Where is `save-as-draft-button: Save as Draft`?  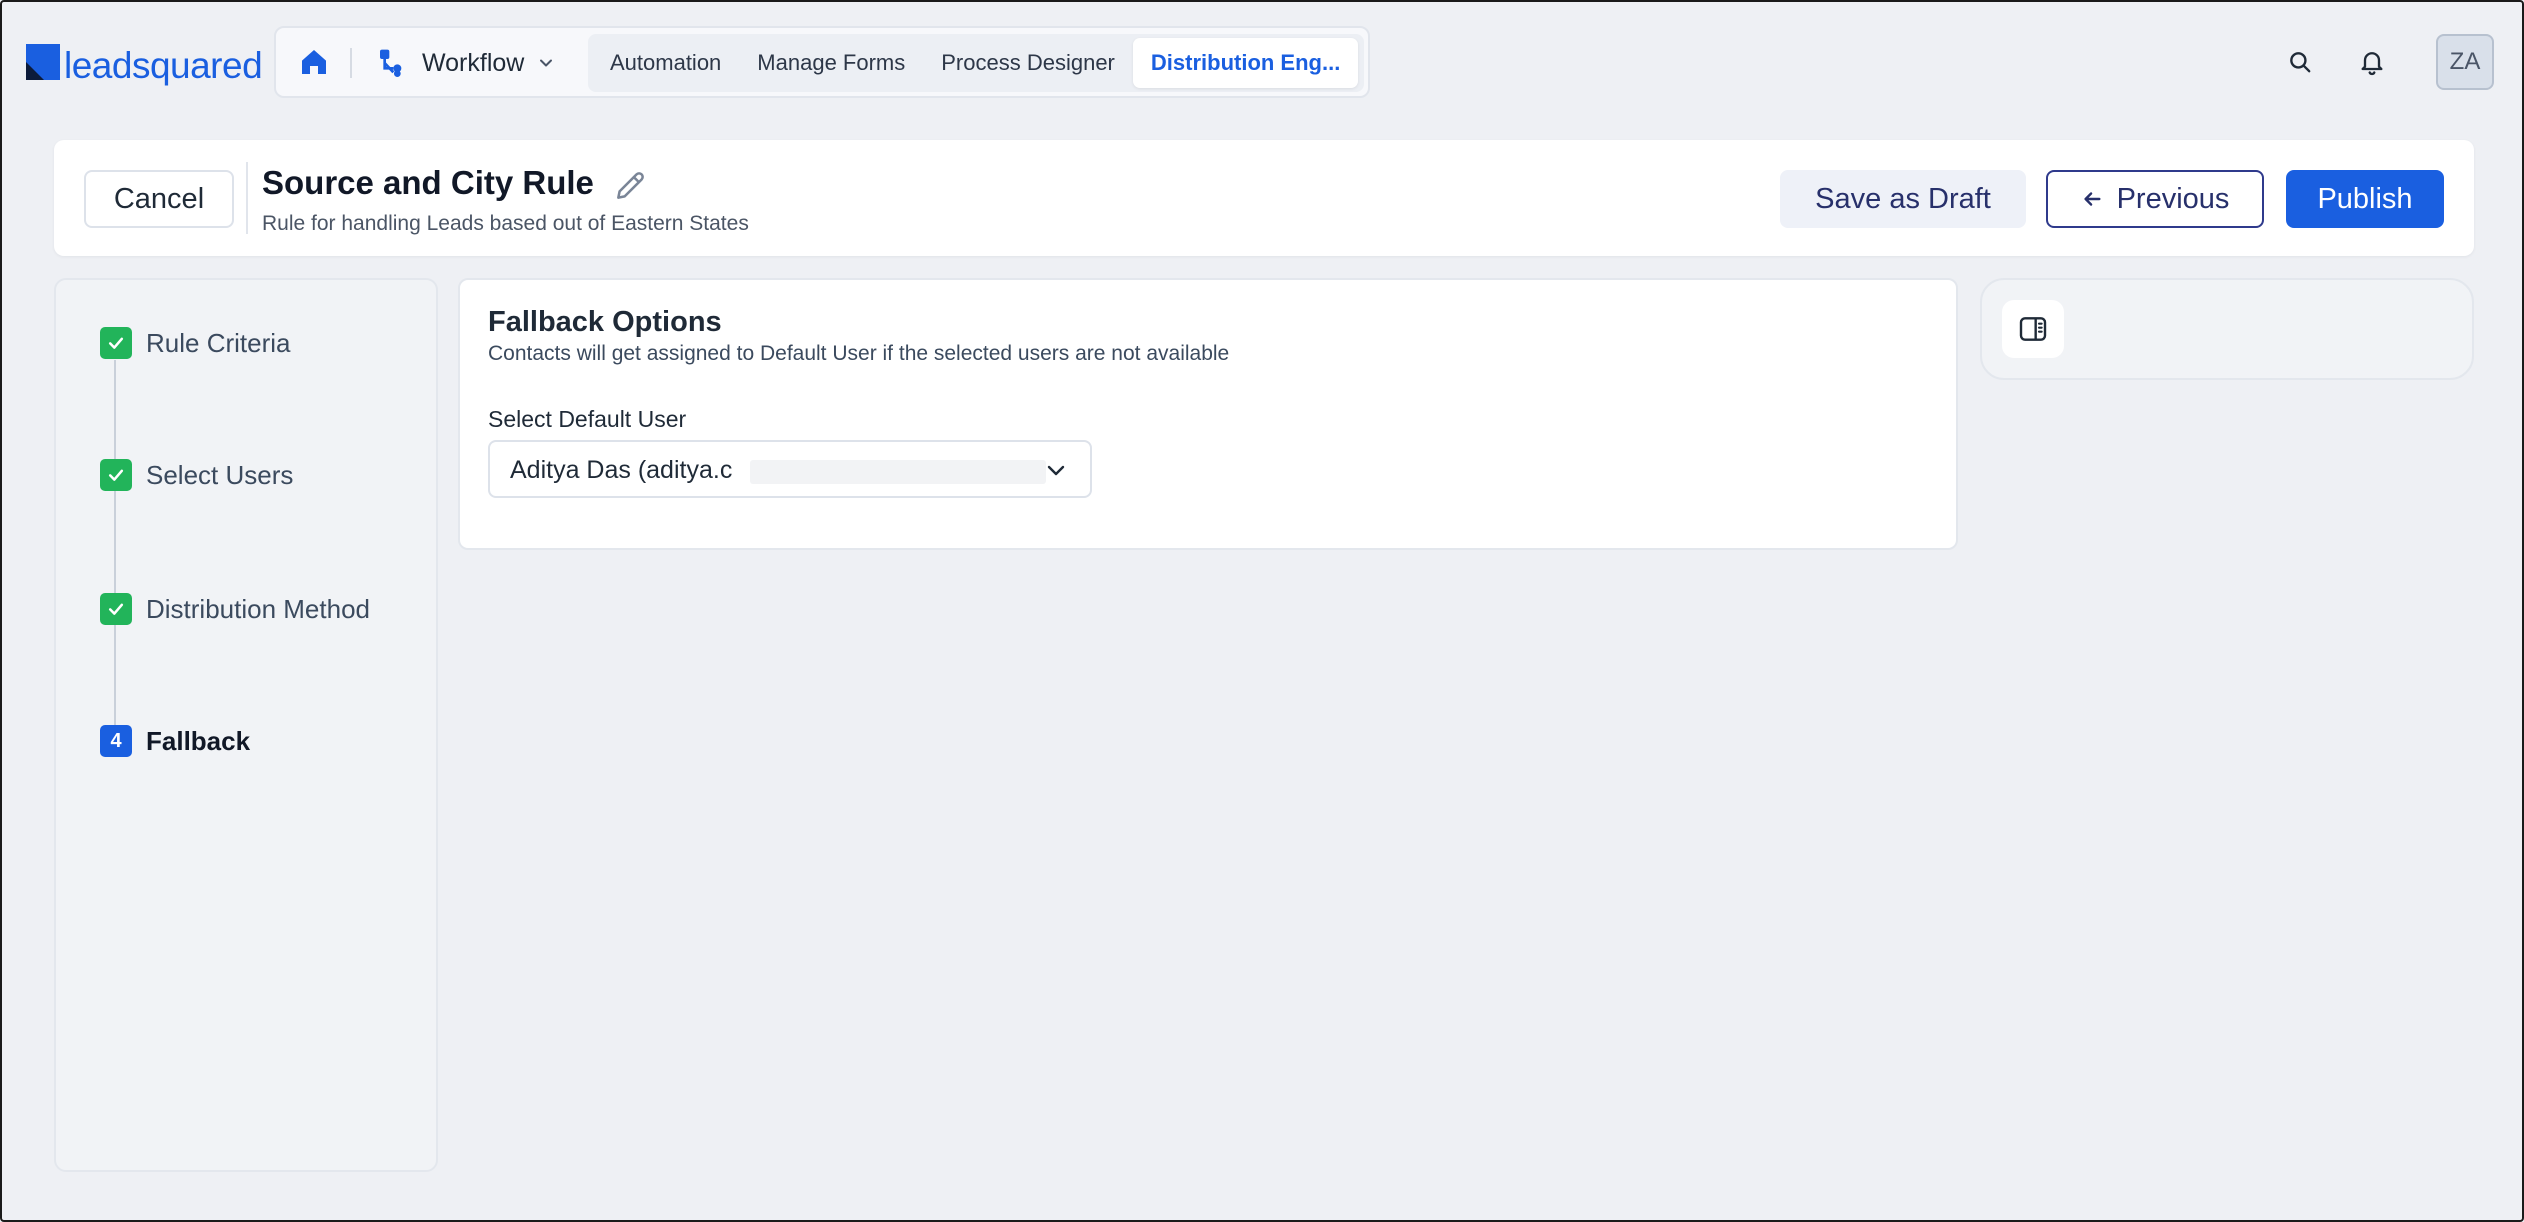
save-as-draft-button: Save as Draft is located at coordinates (1903, 199).